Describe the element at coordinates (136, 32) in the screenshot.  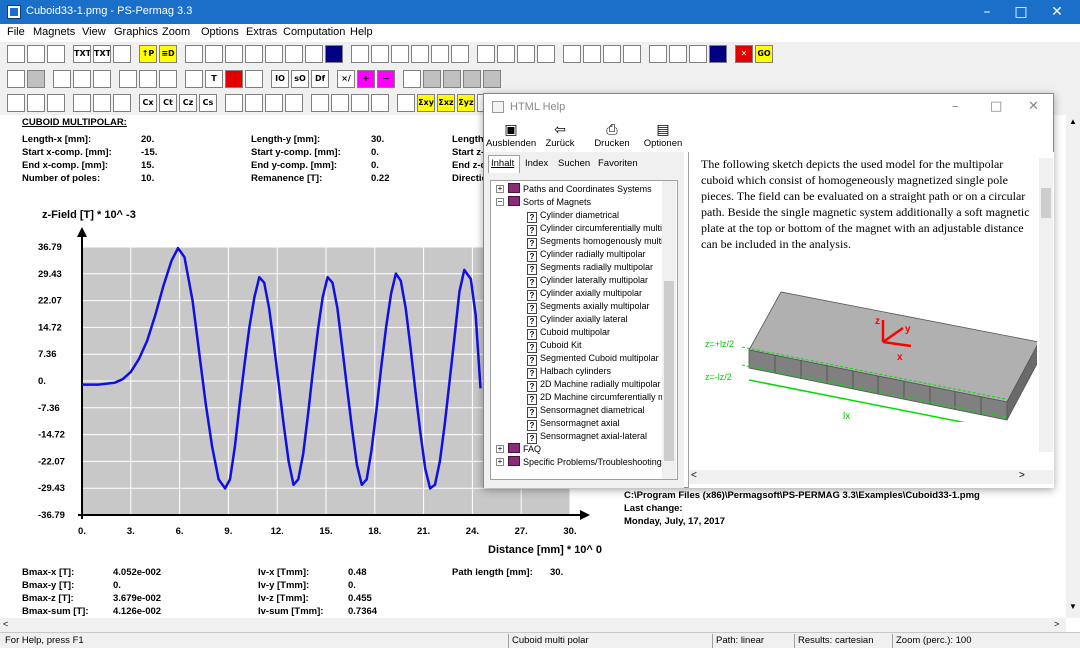
I see `menu-graphics: Graphics` at that location.